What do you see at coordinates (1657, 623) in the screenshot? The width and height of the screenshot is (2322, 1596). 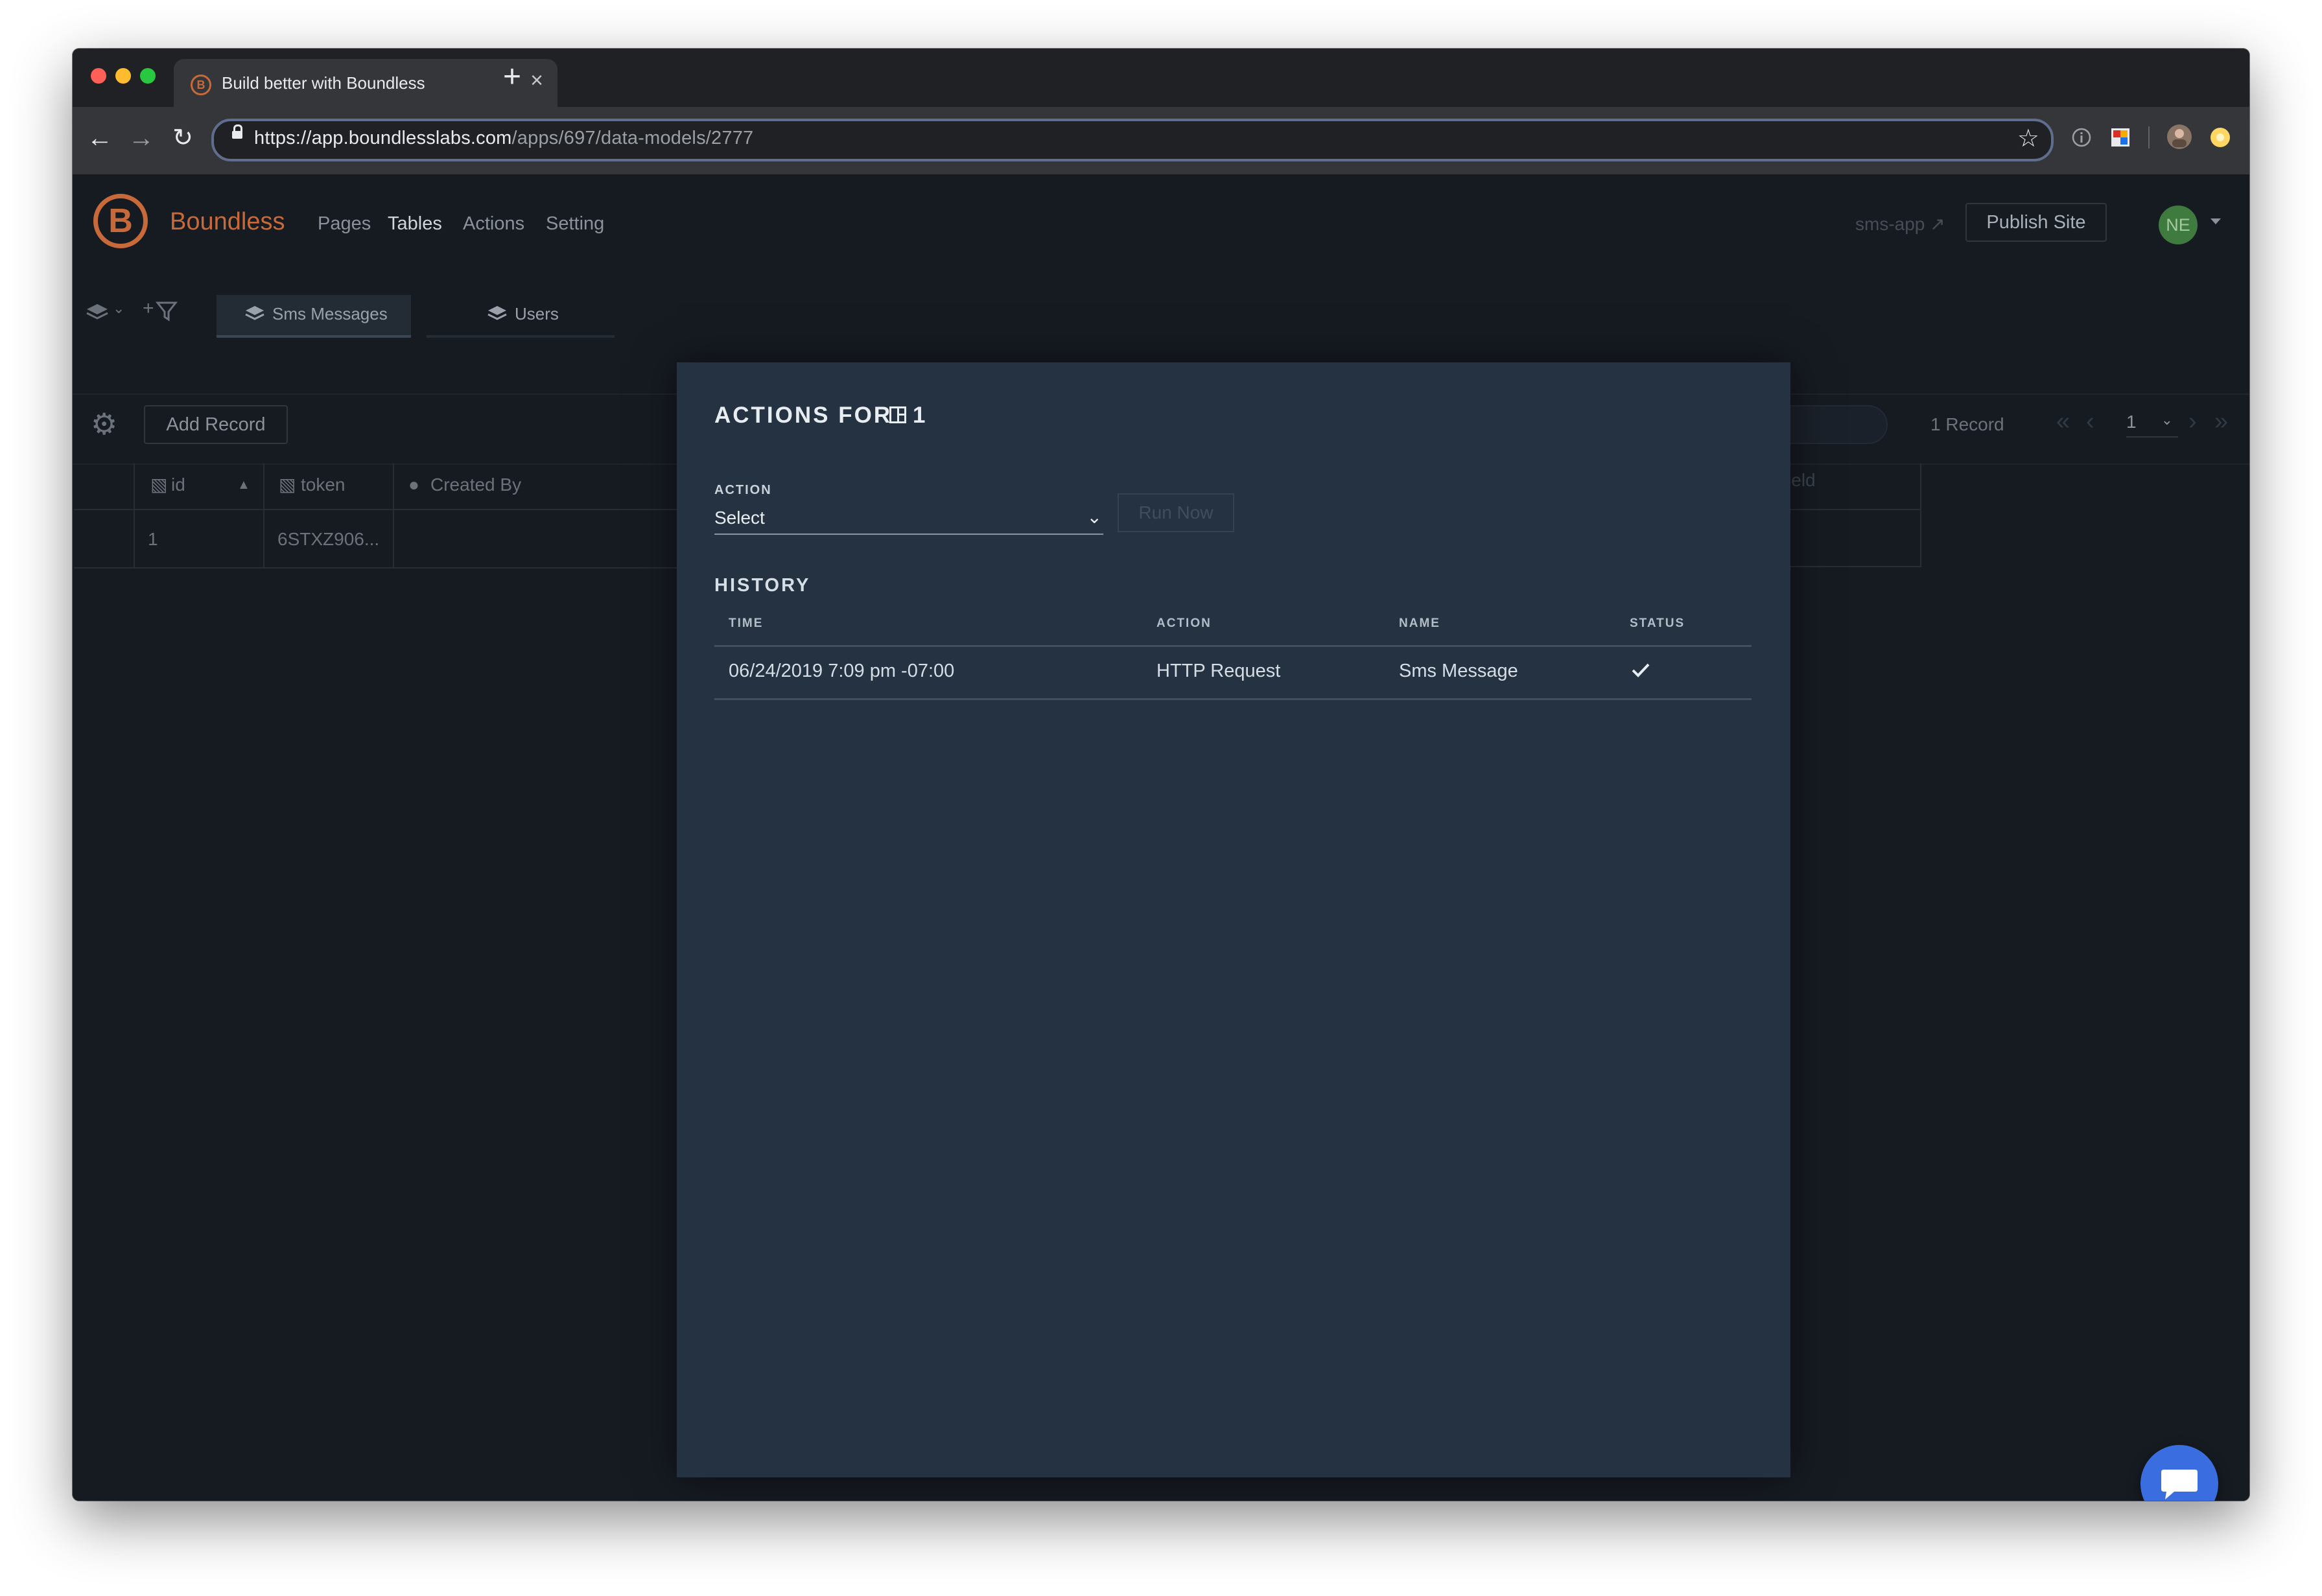 I see `history-header-status: STATUS` at bounding box center [1657, 623].